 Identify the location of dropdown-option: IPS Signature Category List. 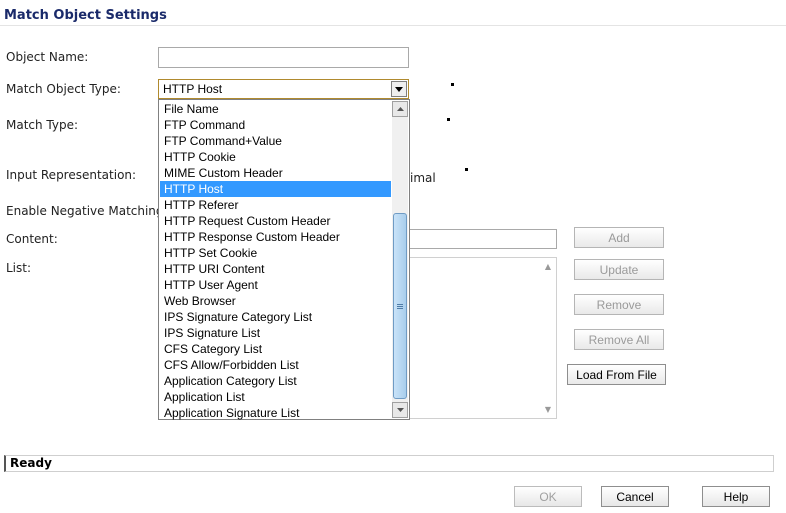
(275, 317).